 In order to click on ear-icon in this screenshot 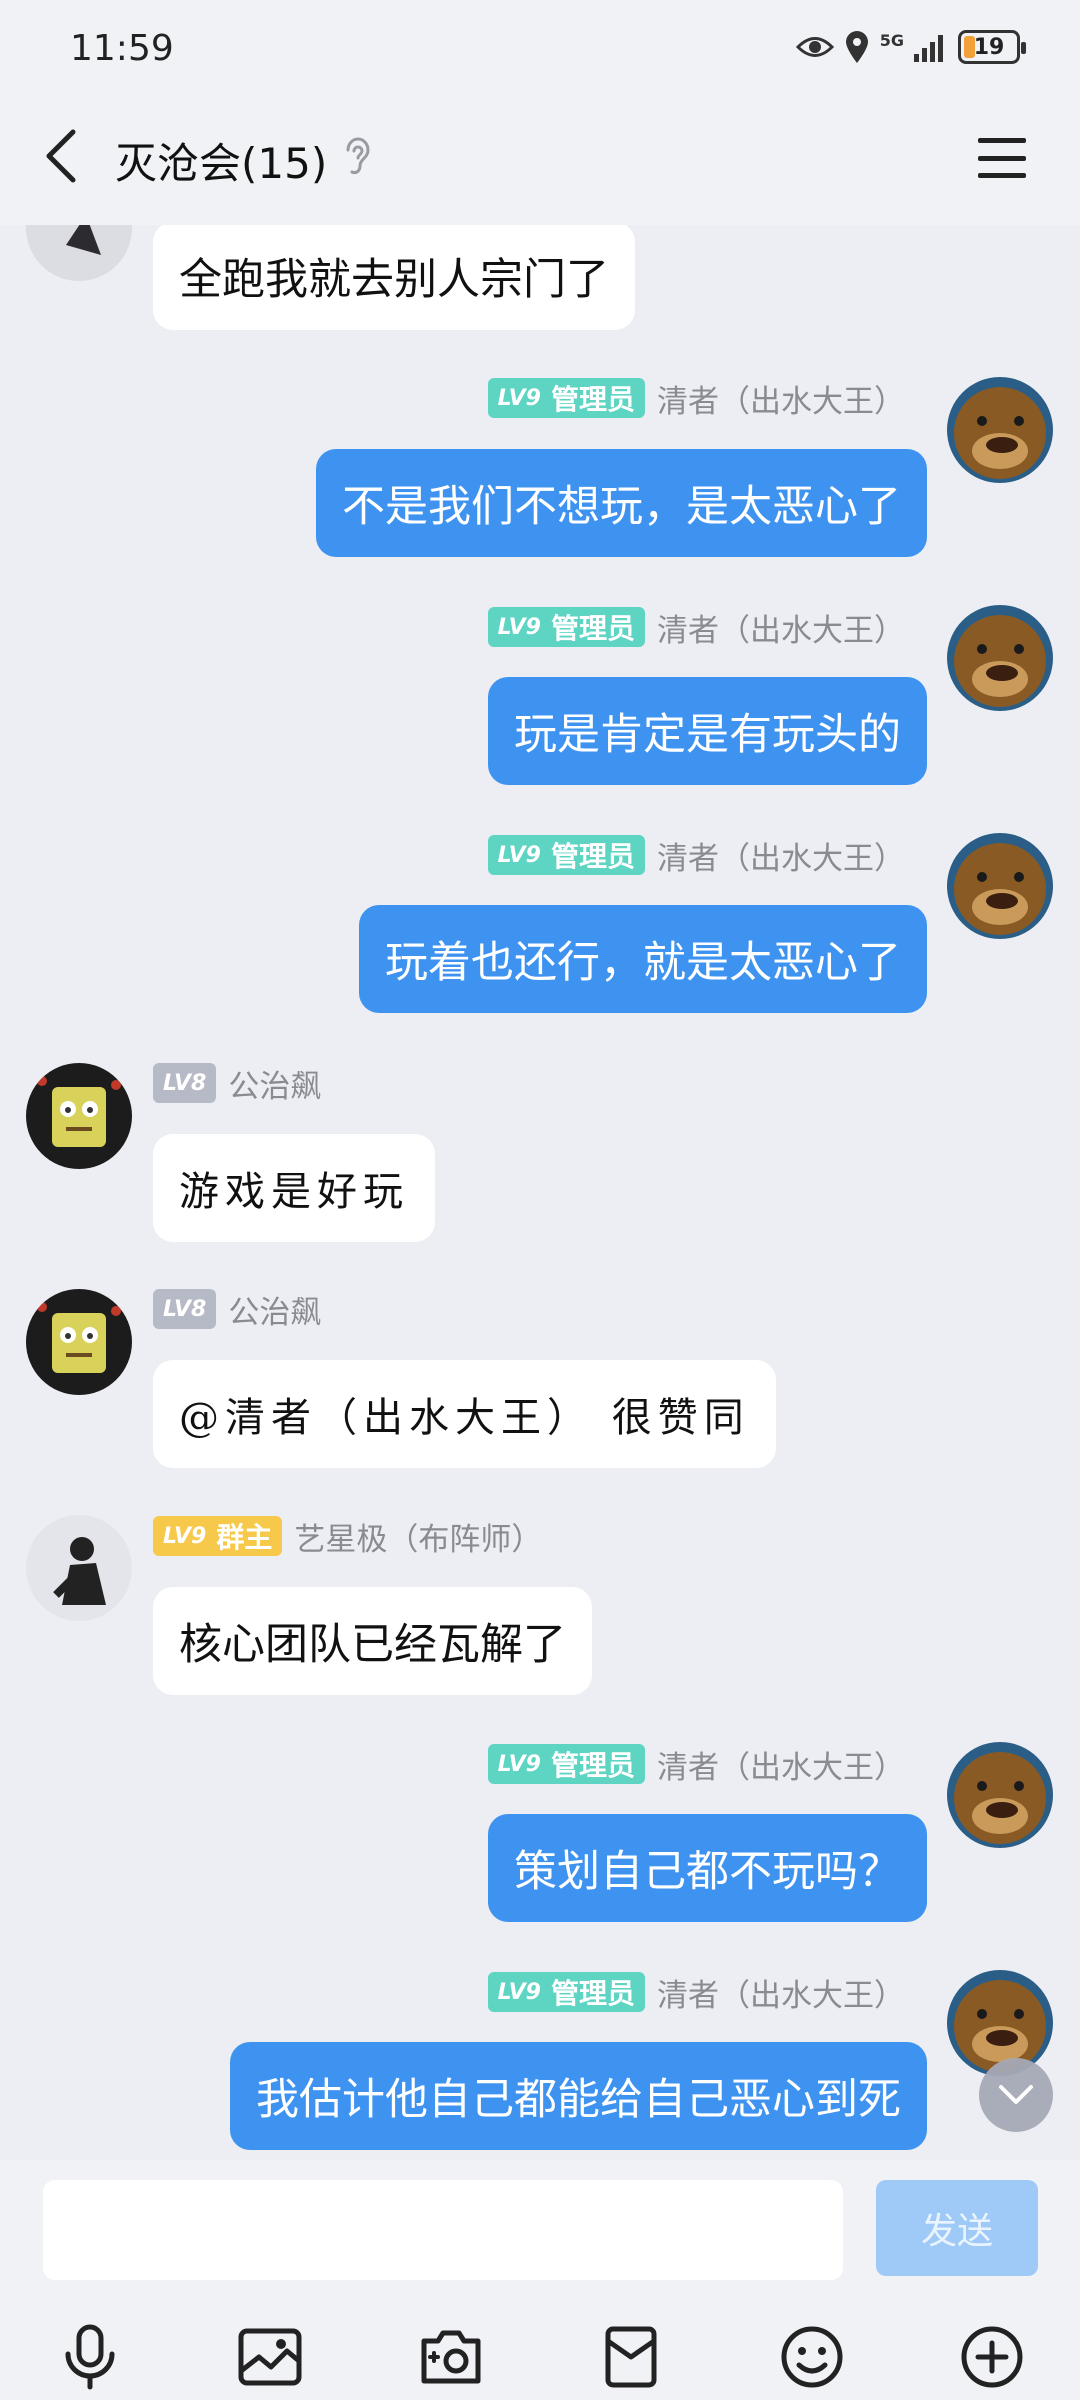, I will do `click(357, 155)`.